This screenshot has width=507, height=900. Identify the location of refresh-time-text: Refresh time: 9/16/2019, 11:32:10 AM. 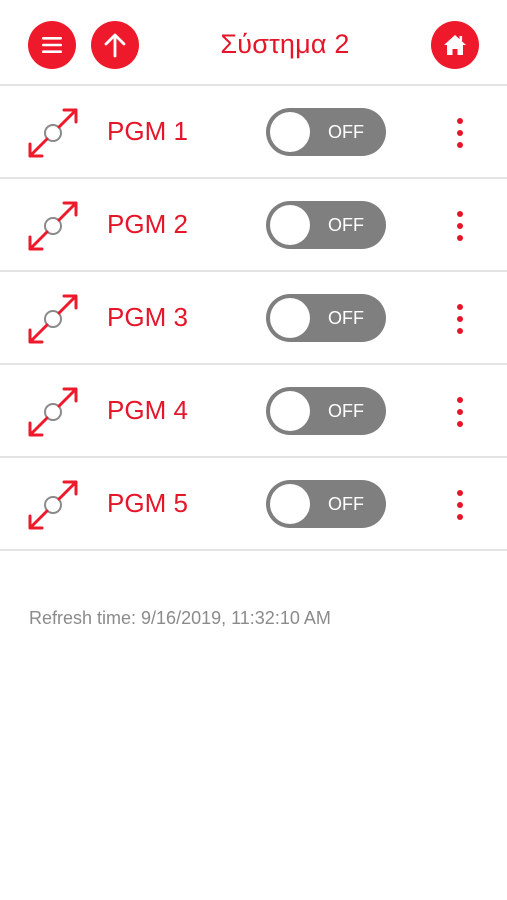
(180, 618).